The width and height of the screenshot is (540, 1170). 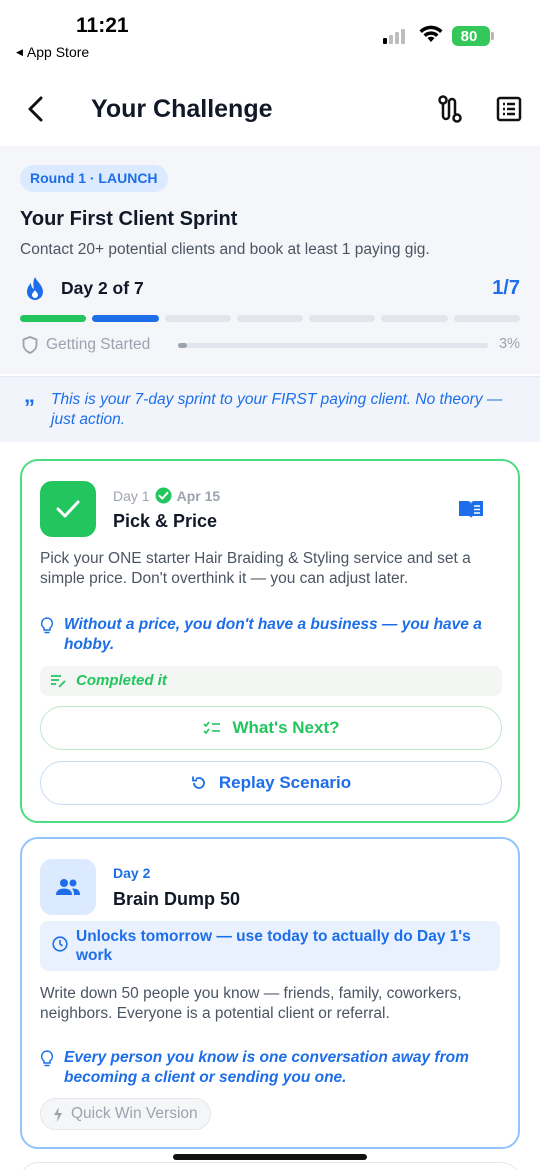 I want to click on edit-list-icon, so click(x=58, y=681).